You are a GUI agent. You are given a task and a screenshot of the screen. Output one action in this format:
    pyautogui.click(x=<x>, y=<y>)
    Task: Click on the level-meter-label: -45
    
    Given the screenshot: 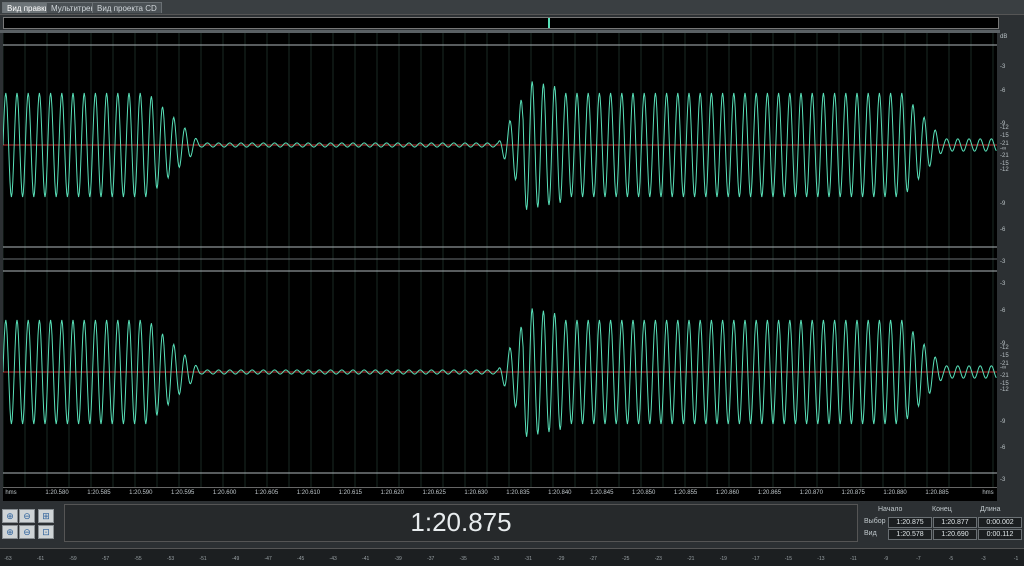 What is the action you would take?
    pyautogui.click(x=301, y=559)
    